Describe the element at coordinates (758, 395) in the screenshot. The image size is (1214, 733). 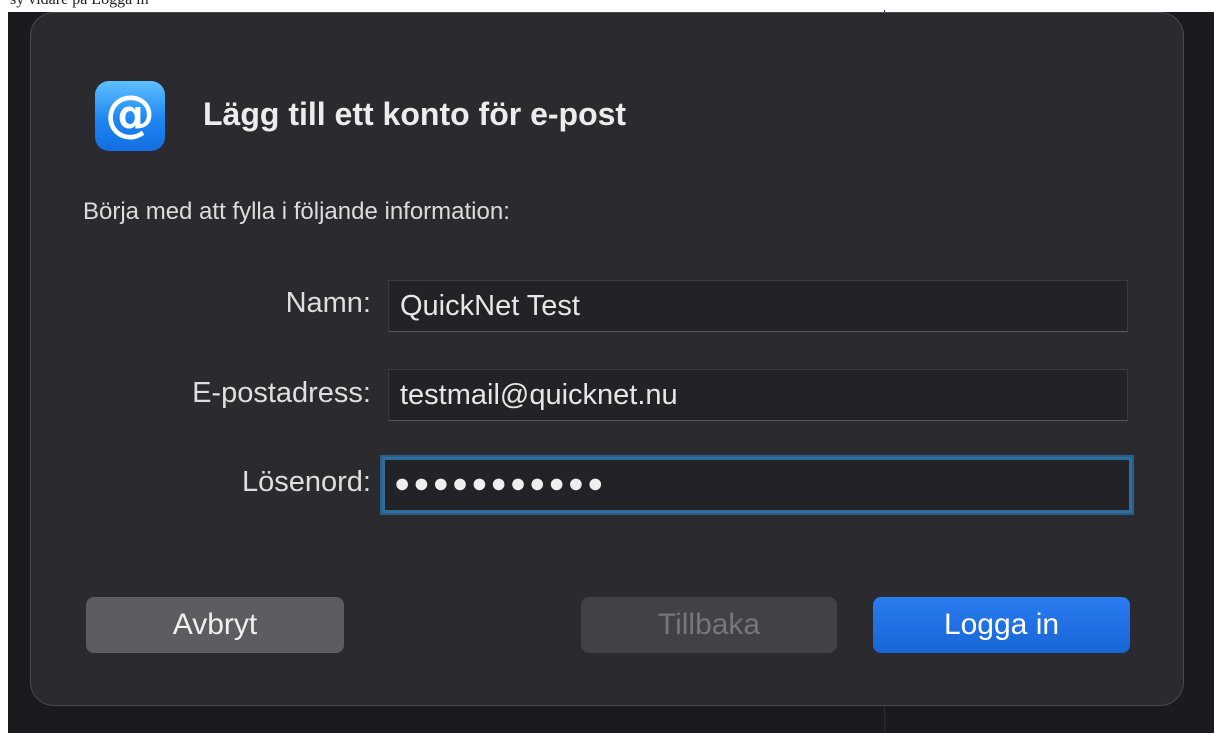
I see `email-field: testmail@quicknet.nu` at that location.